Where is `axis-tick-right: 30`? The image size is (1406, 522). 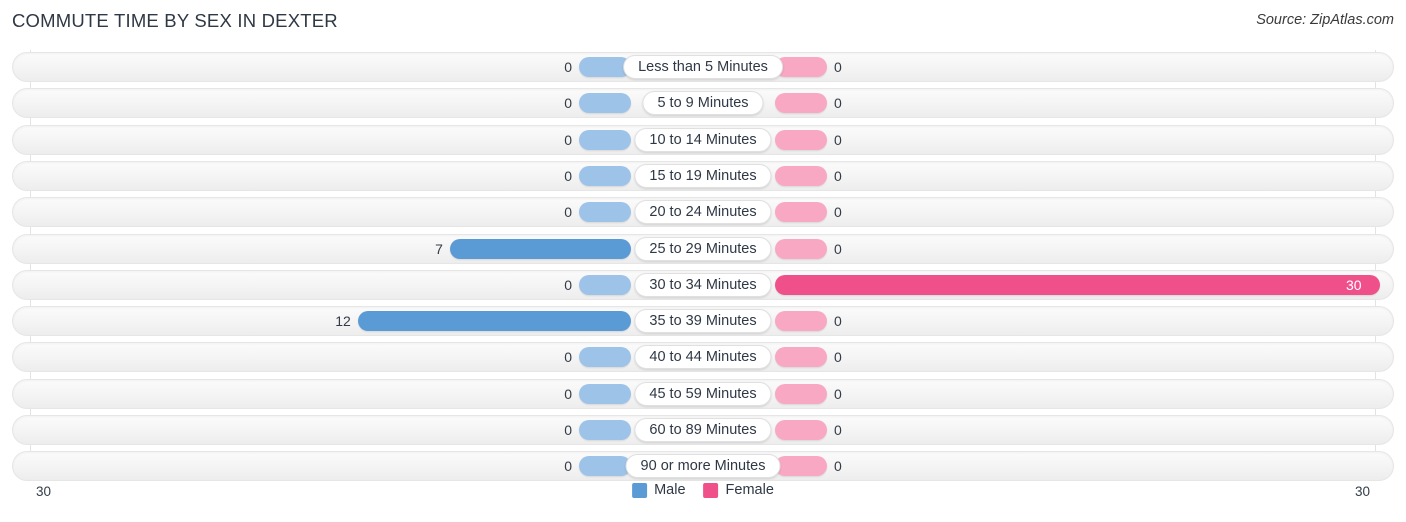 axis-tick-right: 30 is located at coordinates (1362, 491).